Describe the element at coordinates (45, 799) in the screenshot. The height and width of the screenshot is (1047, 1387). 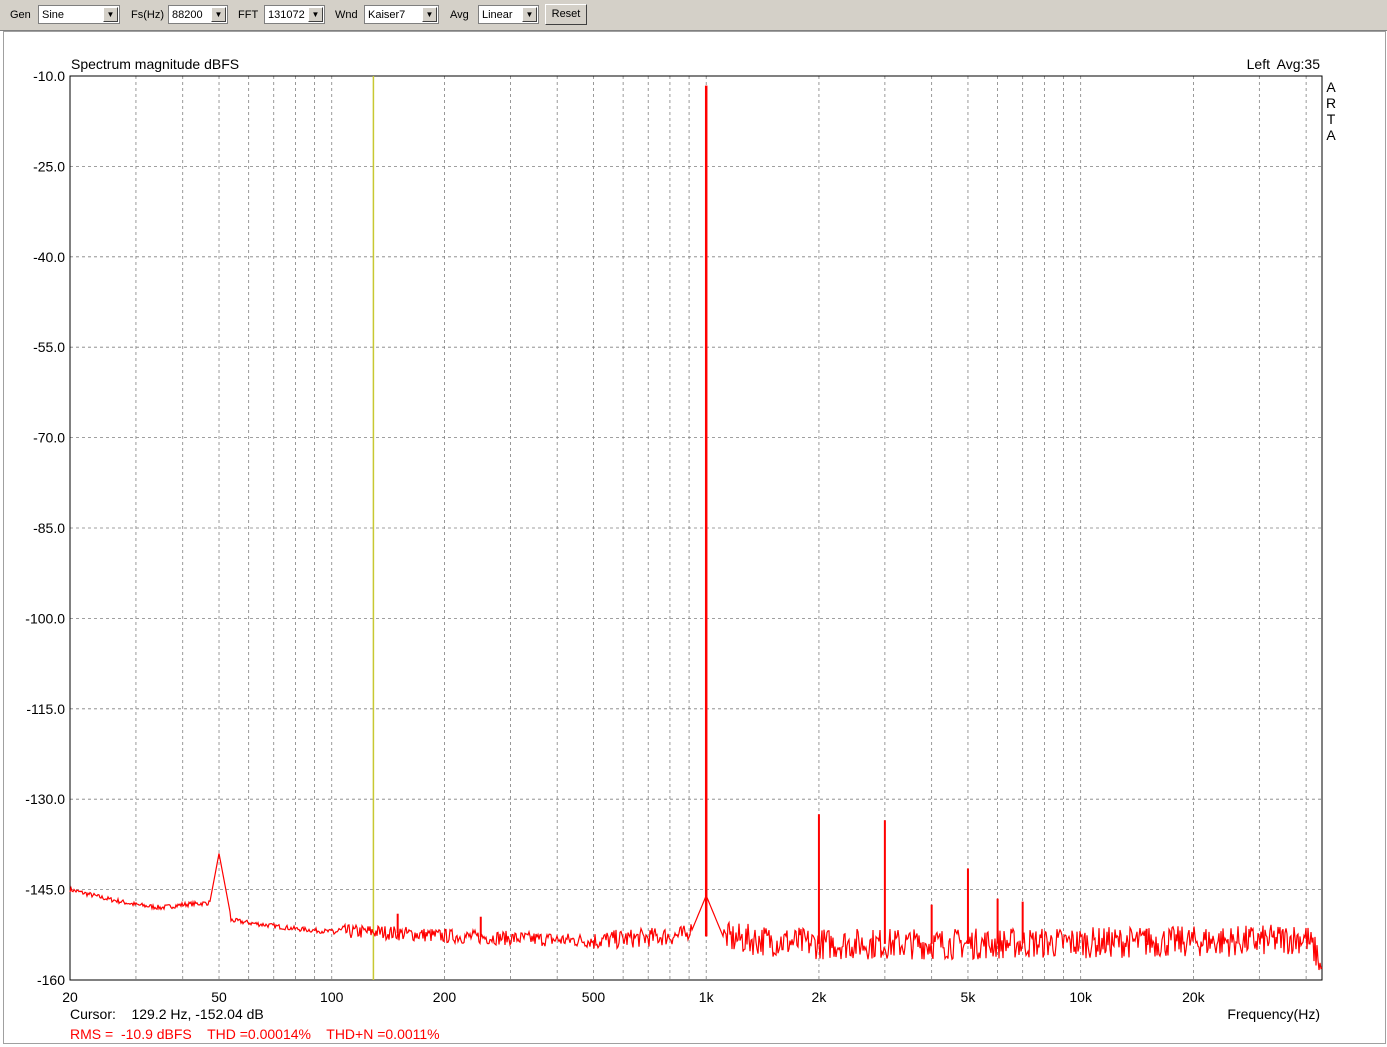
I see `y-tick-label: -130.0` at that location.